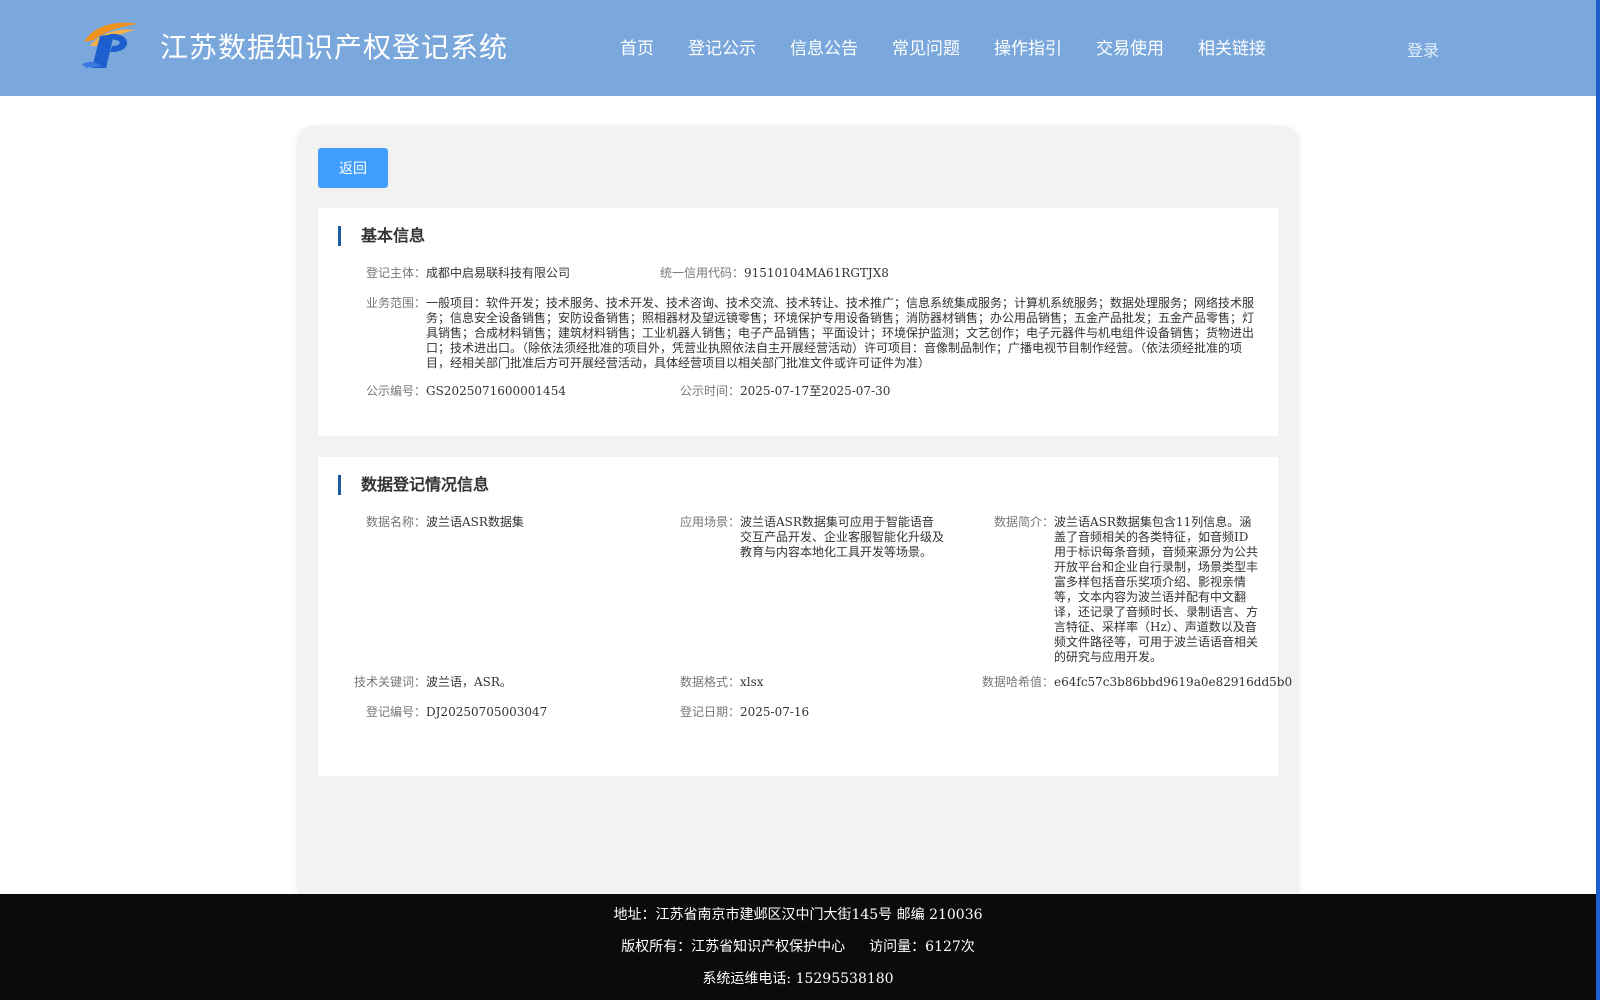 This screenshot has width=1600, height=1000. I want to click on field-subject: 登记主体： 成都中启易联科技有限公司, so click(468, 273).